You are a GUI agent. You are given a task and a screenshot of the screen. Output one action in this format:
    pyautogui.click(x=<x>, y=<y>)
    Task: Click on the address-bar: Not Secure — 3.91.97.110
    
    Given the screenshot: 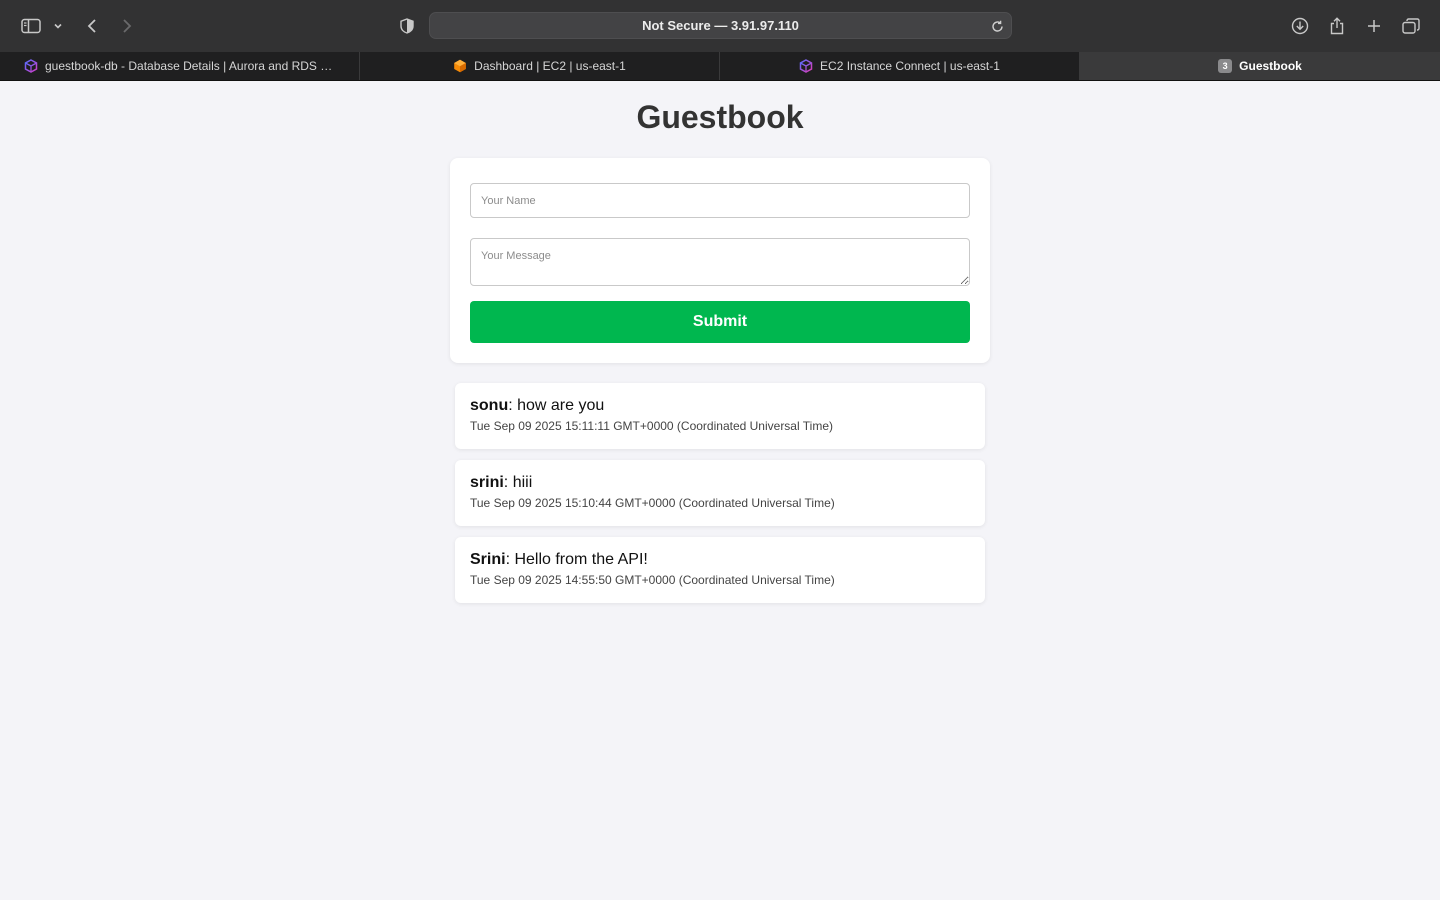 What is the action you would take?
    pyautogui.click(x=720, y=25)
    